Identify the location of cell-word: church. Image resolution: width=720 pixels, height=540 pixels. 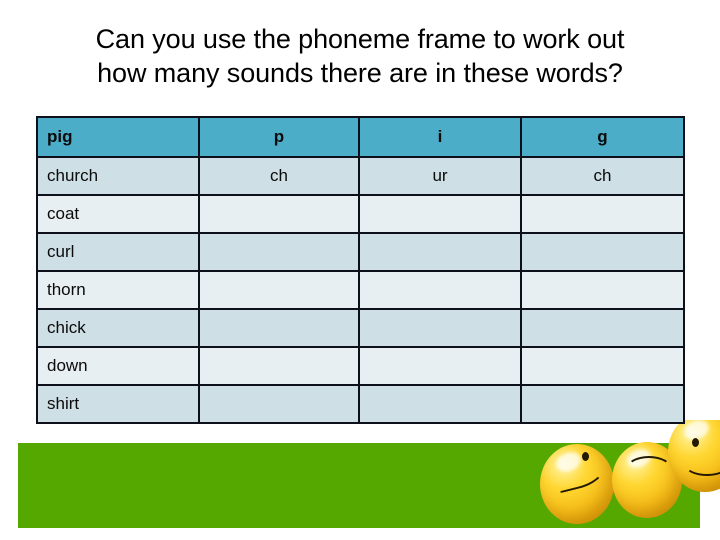
(118, 176).